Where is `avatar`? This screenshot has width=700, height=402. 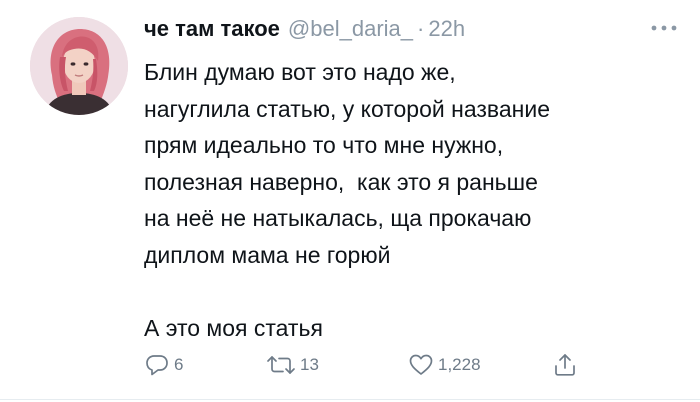
avatar is located at coordinates (79, 66).